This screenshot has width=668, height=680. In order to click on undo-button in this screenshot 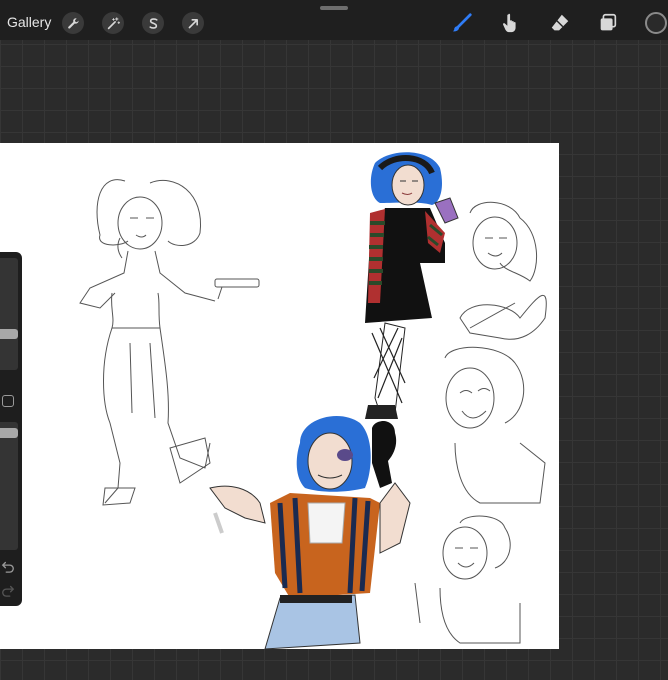, I will do `click(9, 567)`.